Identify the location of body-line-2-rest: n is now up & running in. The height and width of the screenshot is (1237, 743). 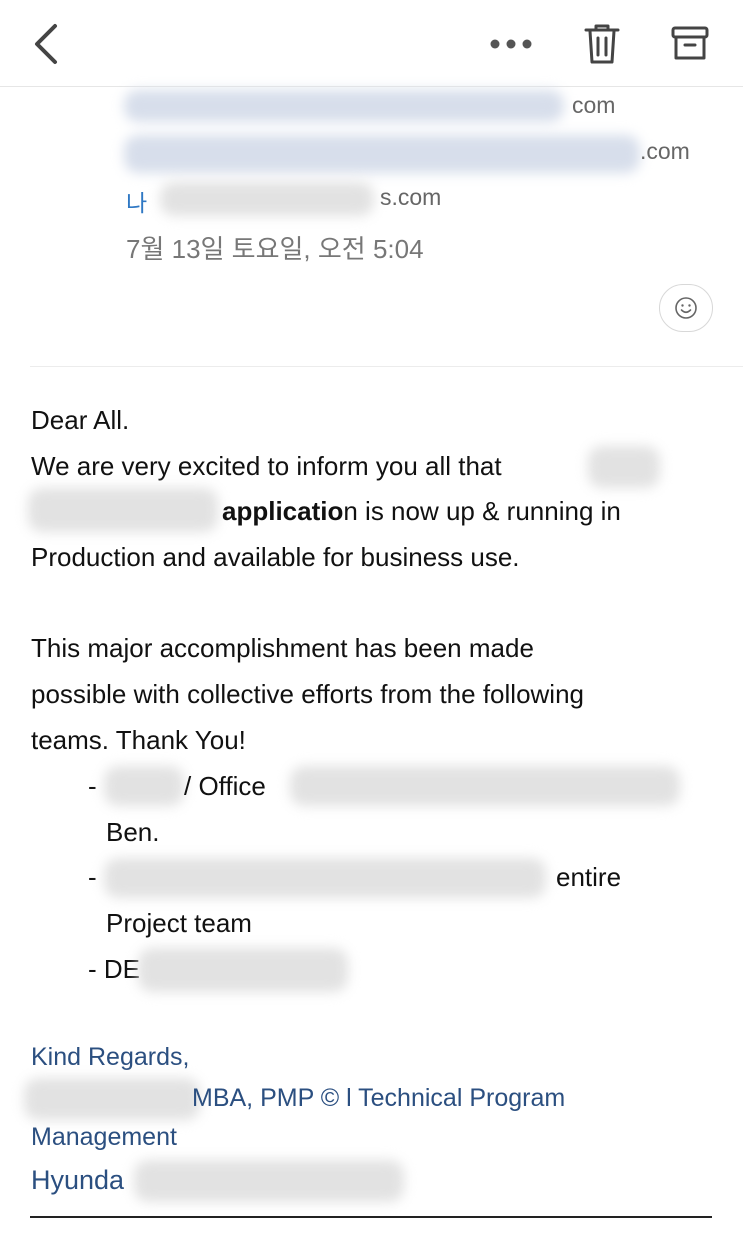
(482, 511).